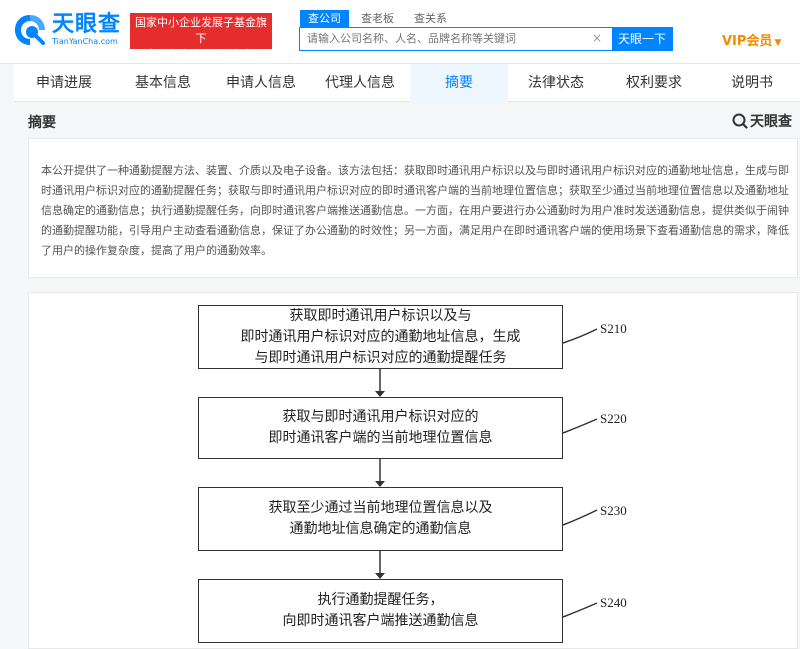 This screenshot has height=649, width=800. I want to click on flow-step-s240: 执行通勤提醒任务， 向即时通讯客户端推送通勤信息, so click(380, 611).